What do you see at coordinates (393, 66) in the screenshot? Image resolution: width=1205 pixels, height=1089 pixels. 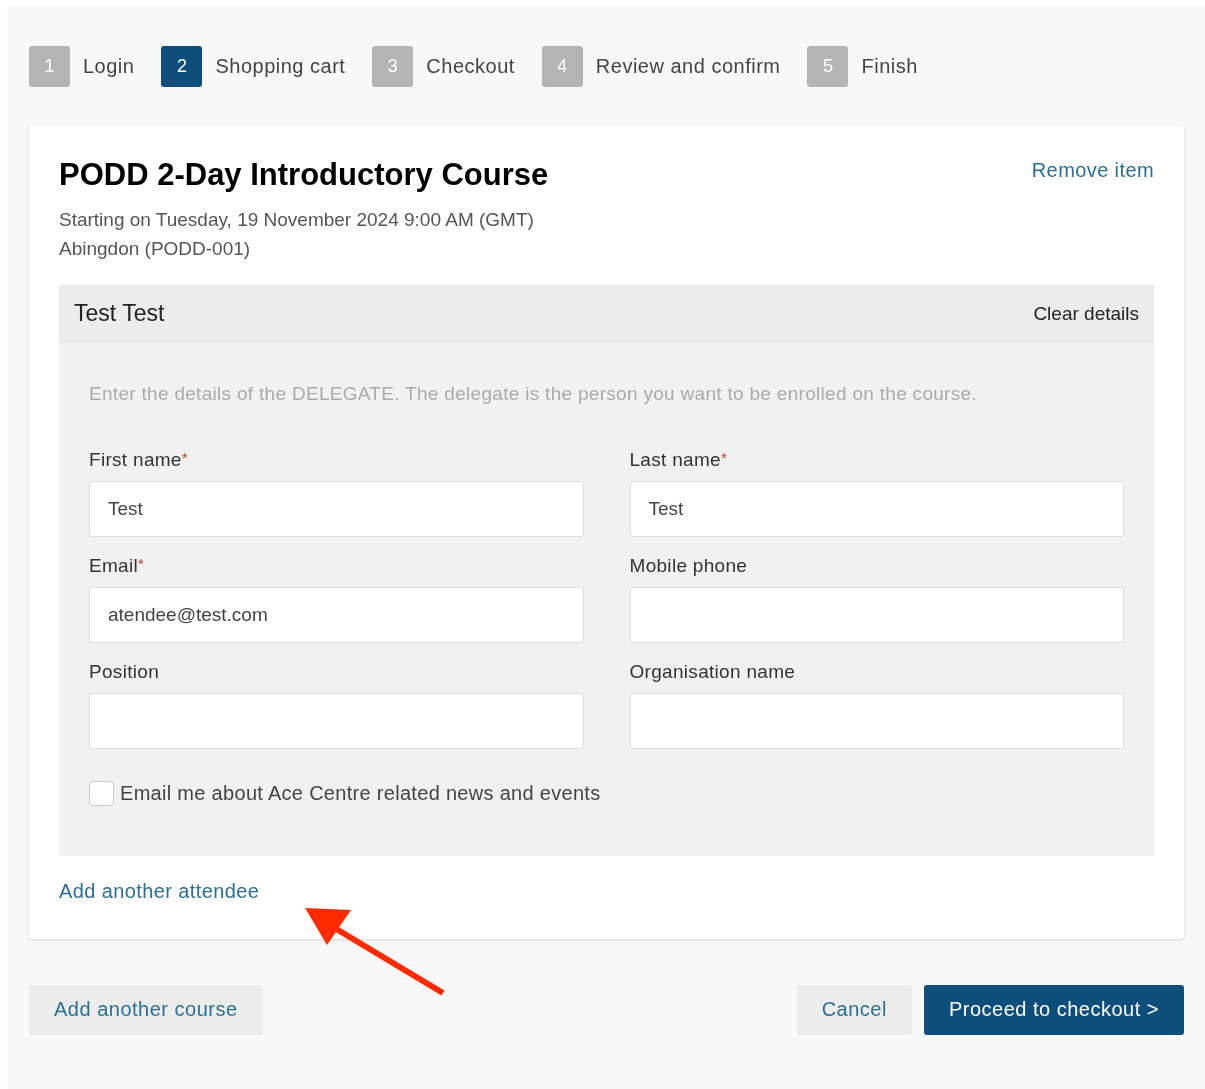 I see `step-number: 3` at bounding box center [393, 66].